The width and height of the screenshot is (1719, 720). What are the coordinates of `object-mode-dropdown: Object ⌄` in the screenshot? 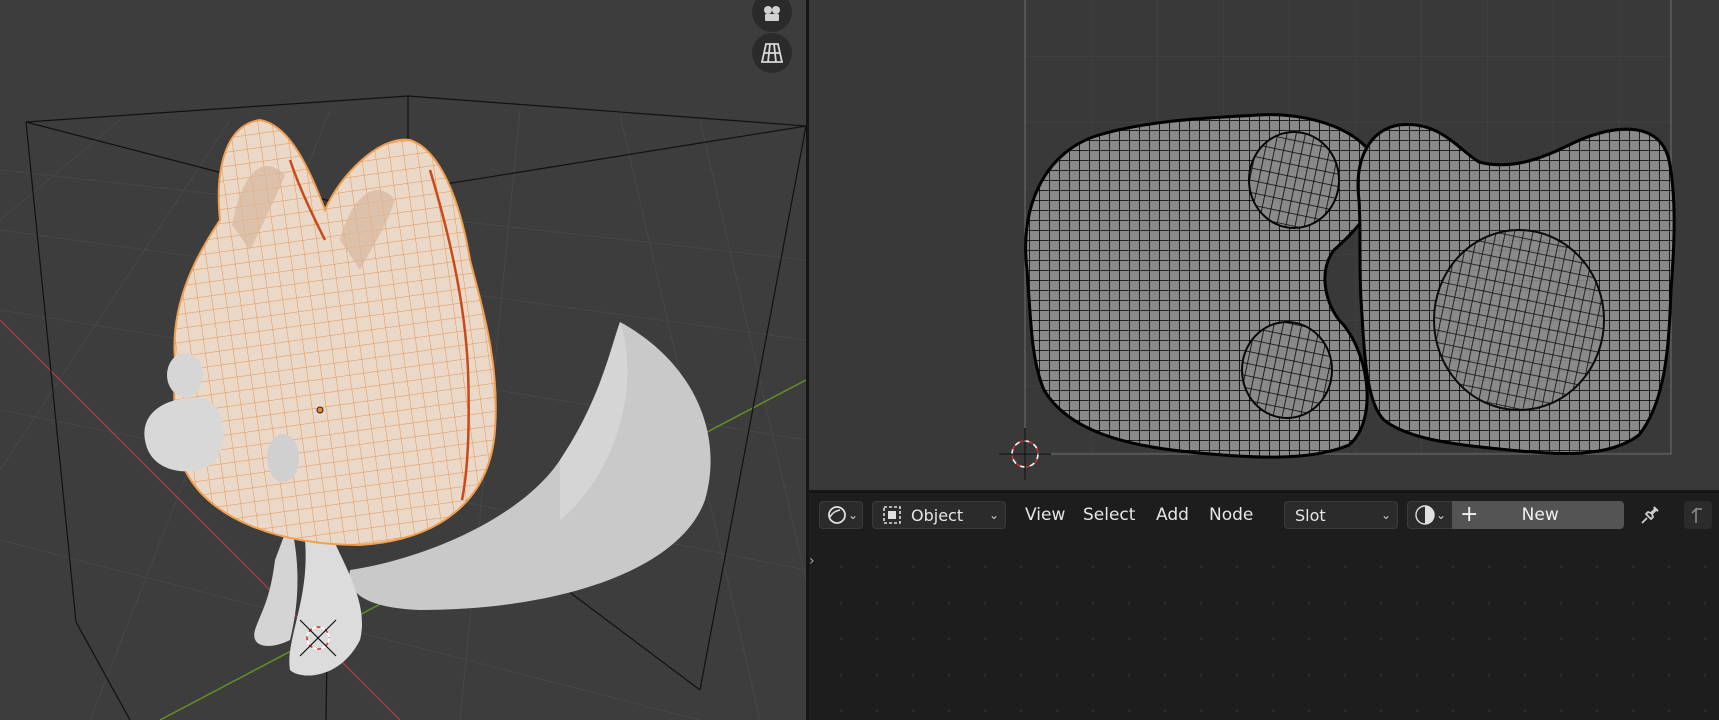 It's located at (939, 515).